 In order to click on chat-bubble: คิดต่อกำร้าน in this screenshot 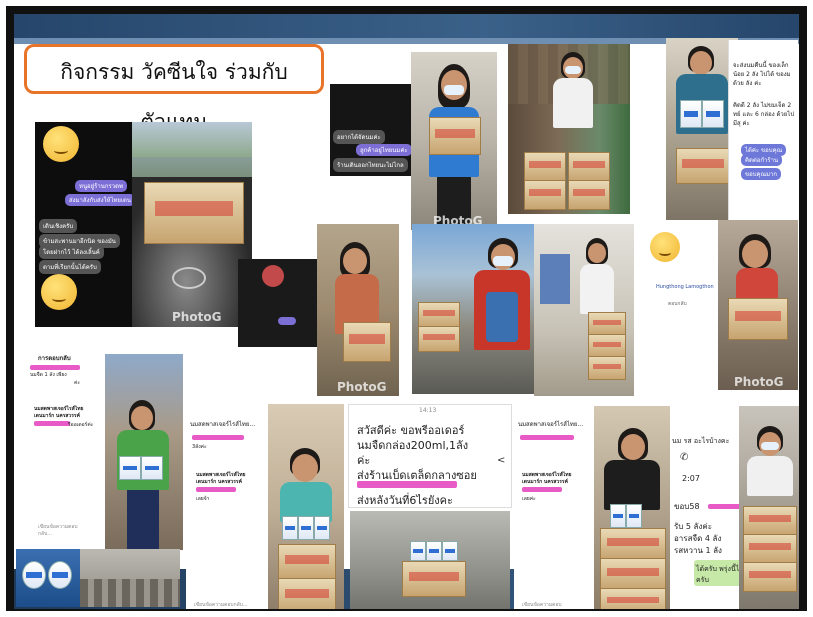, I will do `click(762, 160)`.